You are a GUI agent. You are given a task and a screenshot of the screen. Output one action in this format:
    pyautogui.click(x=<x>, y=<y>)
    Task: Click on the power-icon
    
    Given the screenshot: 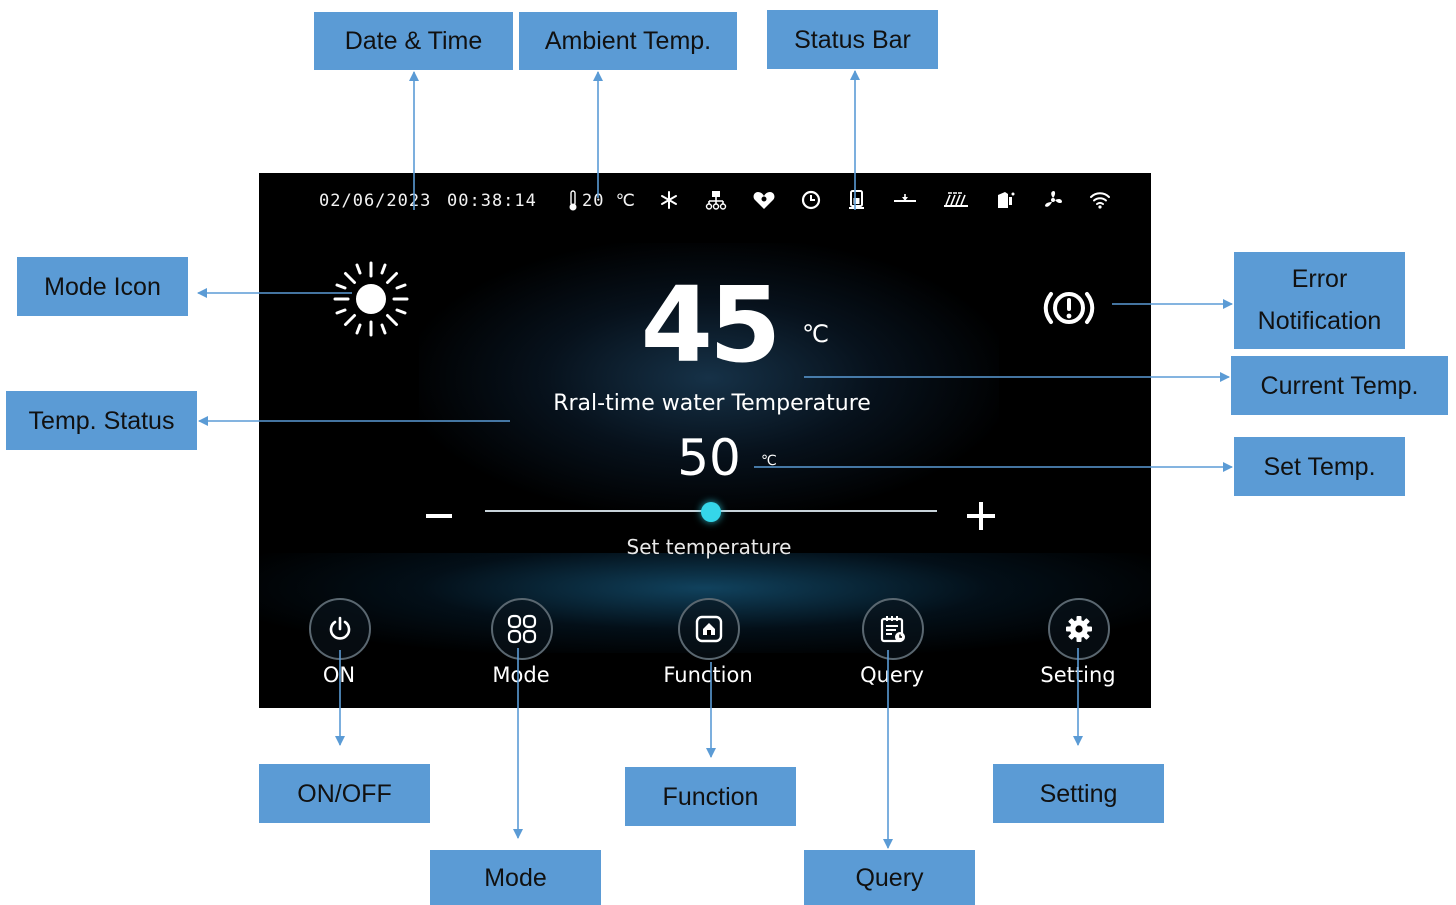 What is the action you would take?
    pyautogui.click(x=340, y=628)
    